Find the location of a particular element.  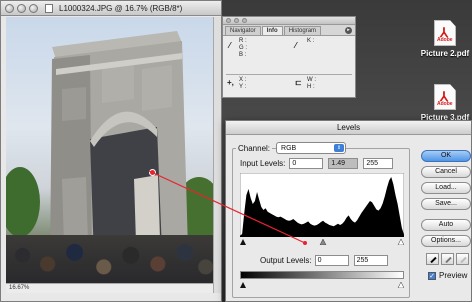

popup-arrows-icon: ⇕ is located at coordinates (339, 148).